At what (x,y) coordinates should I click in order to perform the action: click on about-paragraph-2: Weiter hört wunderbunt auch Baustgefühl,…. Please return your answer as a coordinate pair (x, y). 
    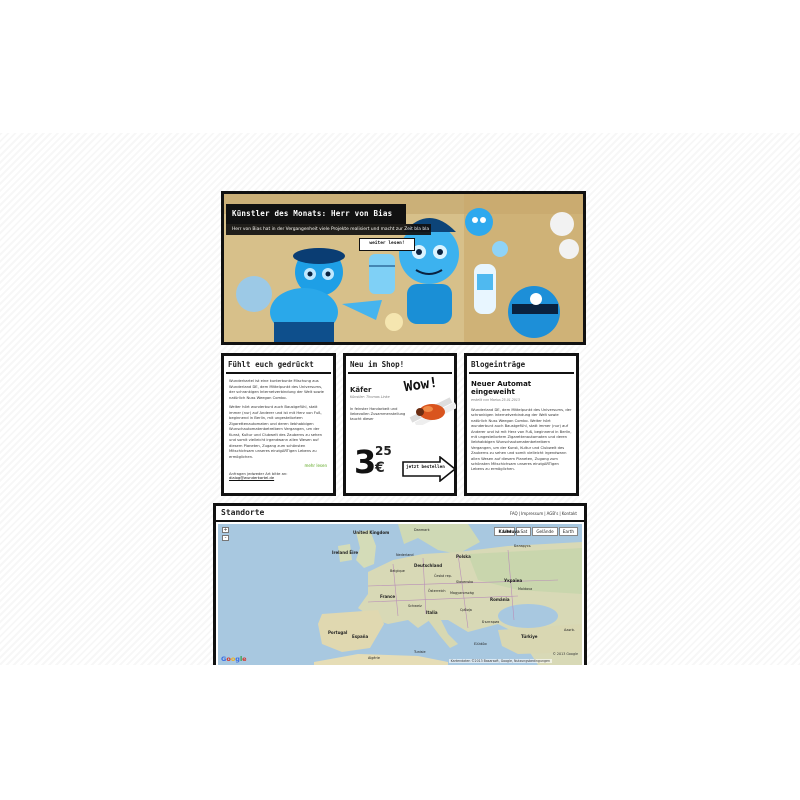
    Looking at the image, I should click on (275, 432).